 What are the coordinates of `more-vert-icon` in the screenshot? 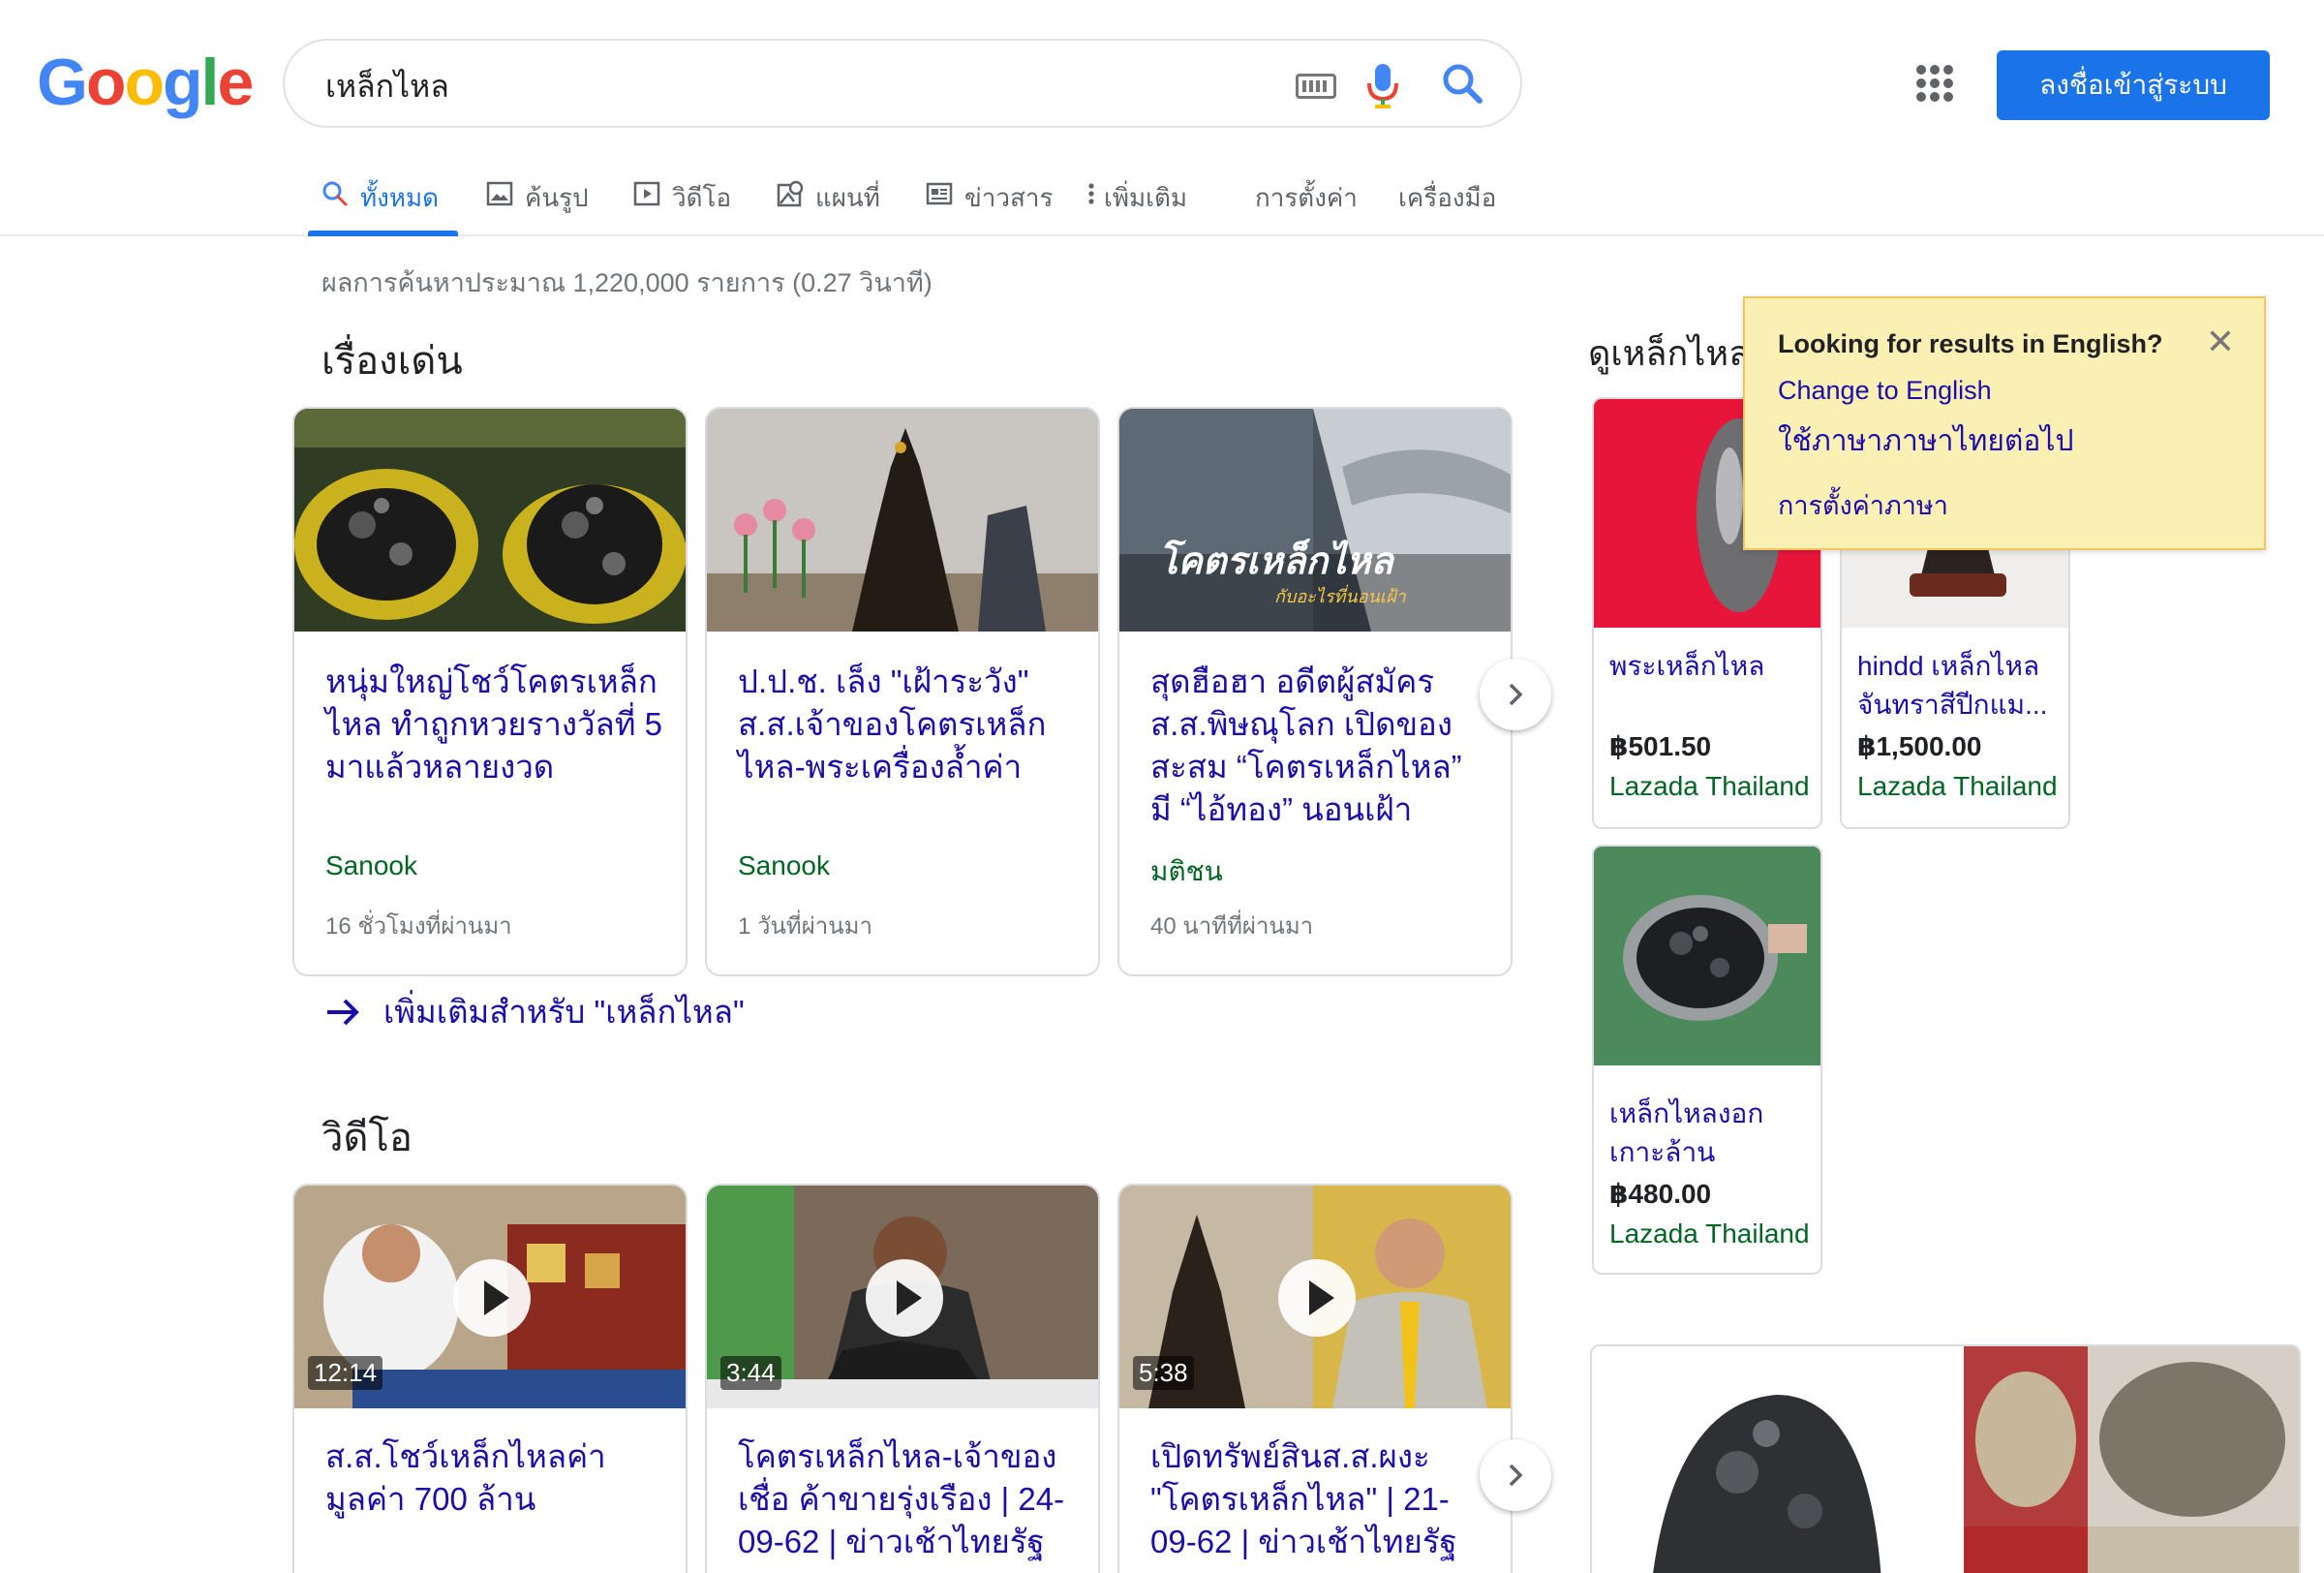 It's located at (1091, 194).